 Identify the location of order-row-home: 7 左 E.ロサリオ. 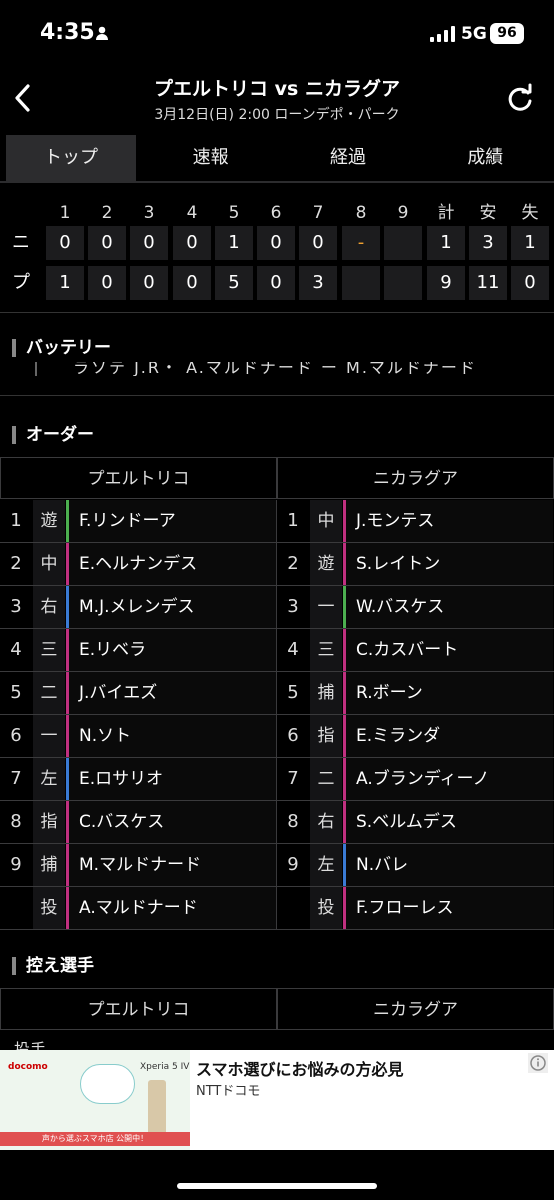
(138, 779).